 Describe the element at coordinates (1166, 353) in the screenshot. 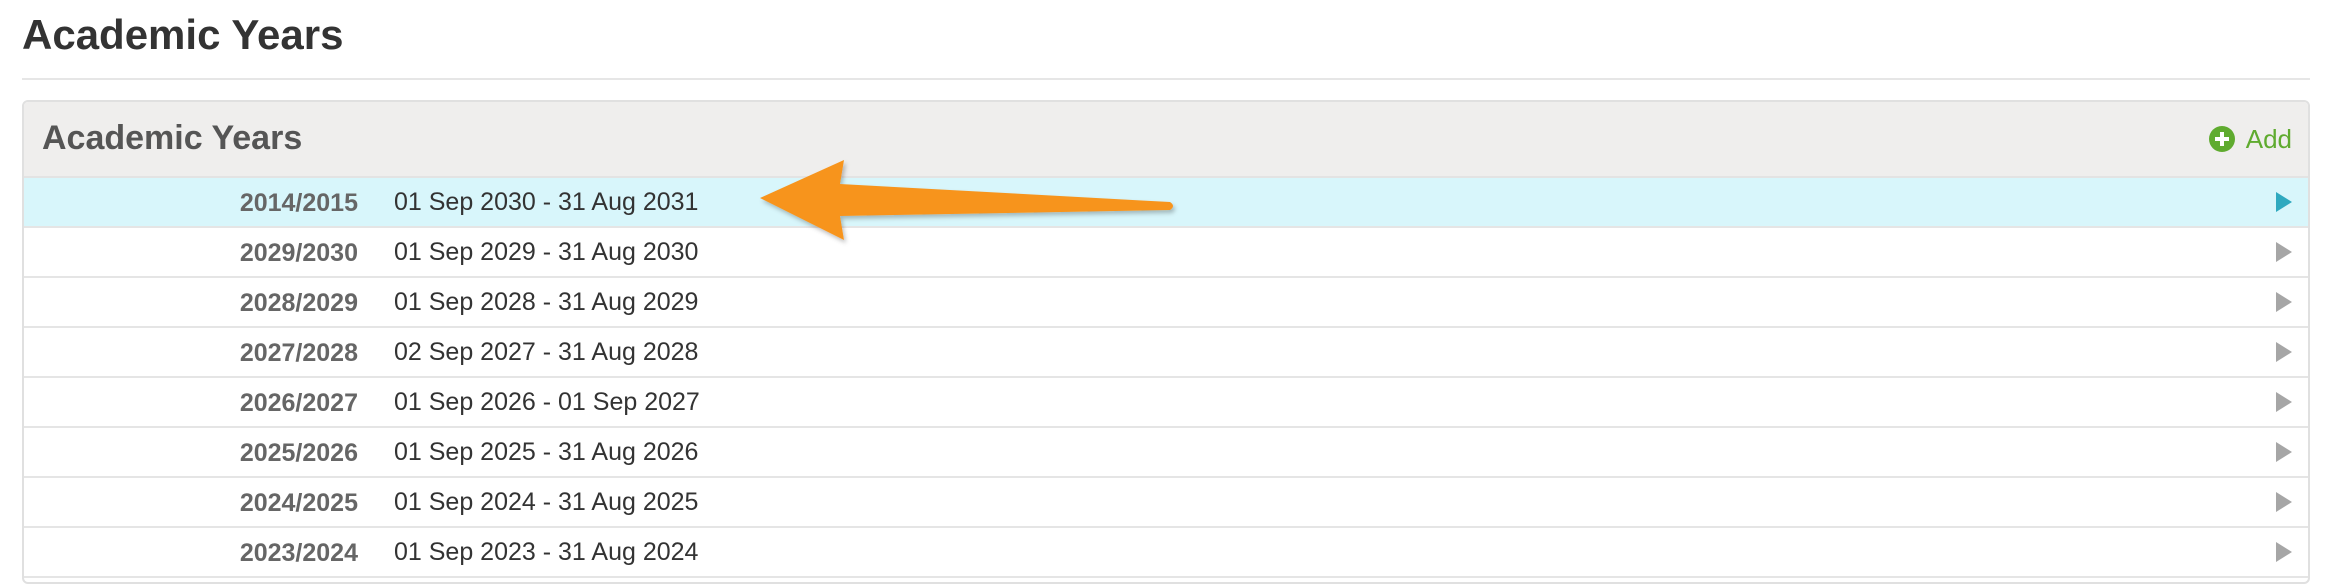

I see `list-item: 2027/2028 02 Sep 2027 - 31 Aug 2028` at that location.